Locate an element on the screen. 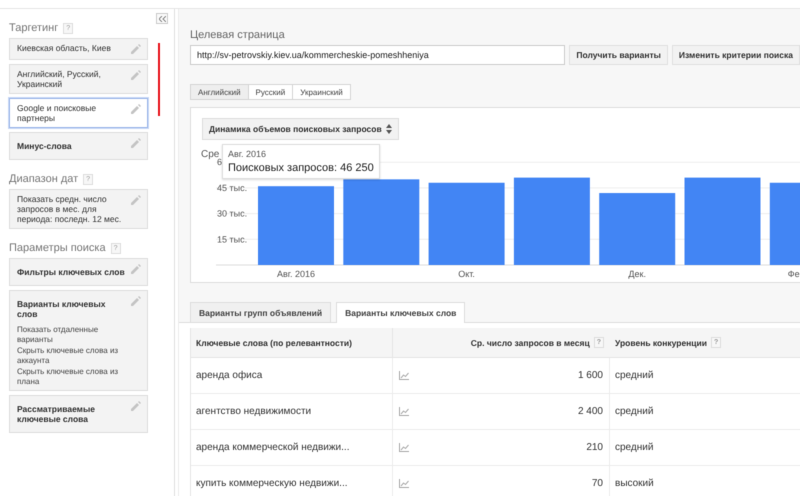 The image size is (800, 496). card-title: Рассматриваемые ключевые слова is located at coordinates (56, 414).